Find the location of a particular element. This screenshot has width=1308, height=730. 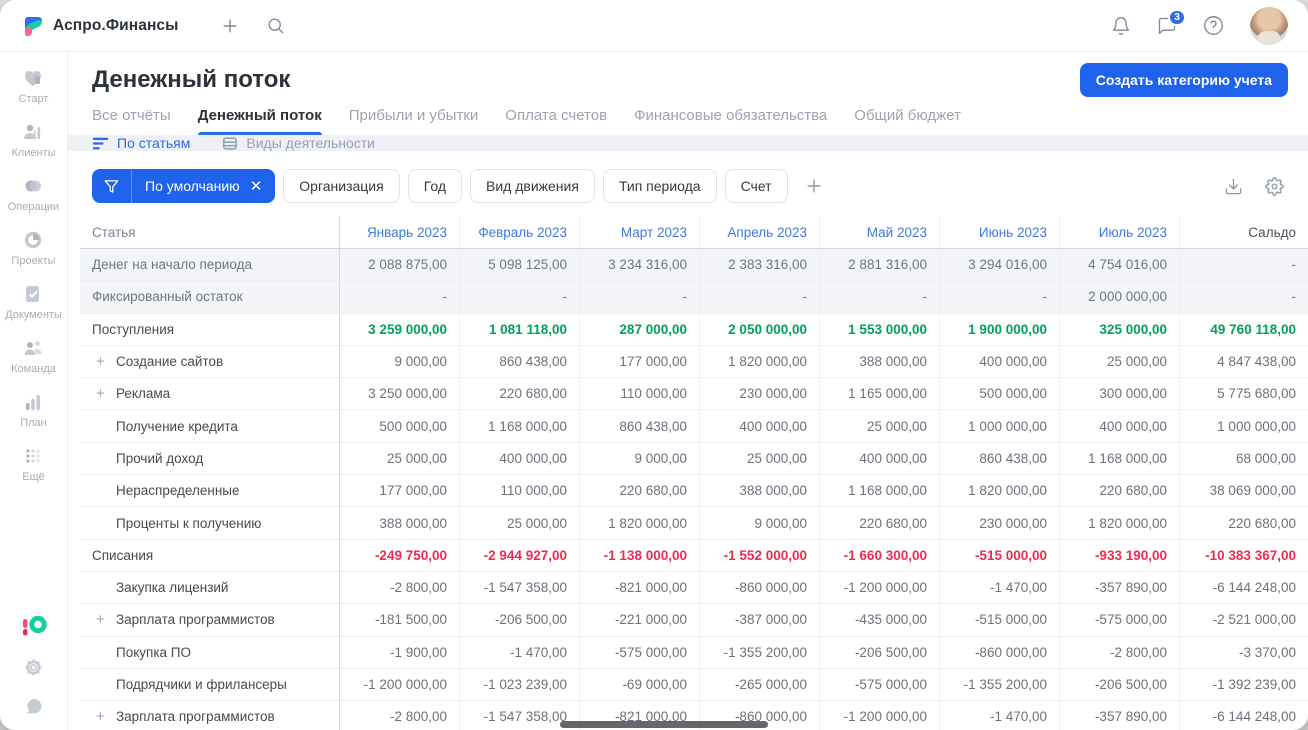

messages-icon: 3 is located at coordinates (1171, 22).